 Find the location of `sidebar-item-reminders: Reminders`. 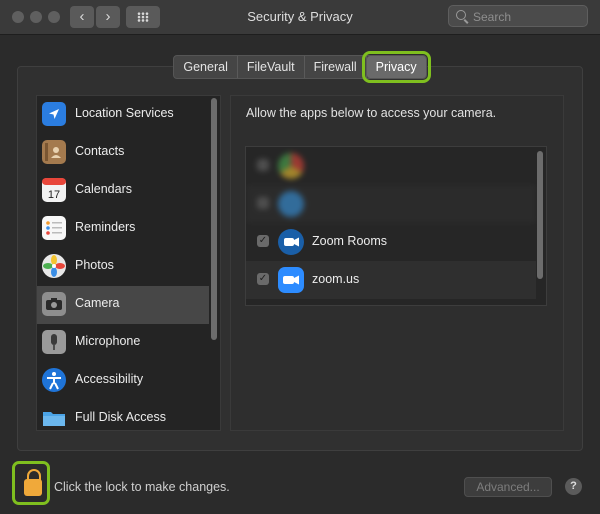

sidebar-item-reminders: Reminders is located at coordinates (123, 229).